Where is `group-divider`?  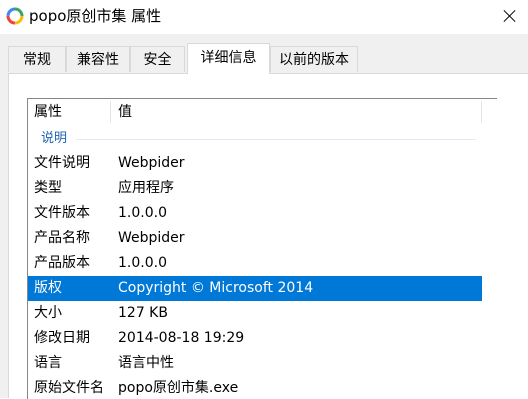 group-divider is located at coordinates (276, 139).